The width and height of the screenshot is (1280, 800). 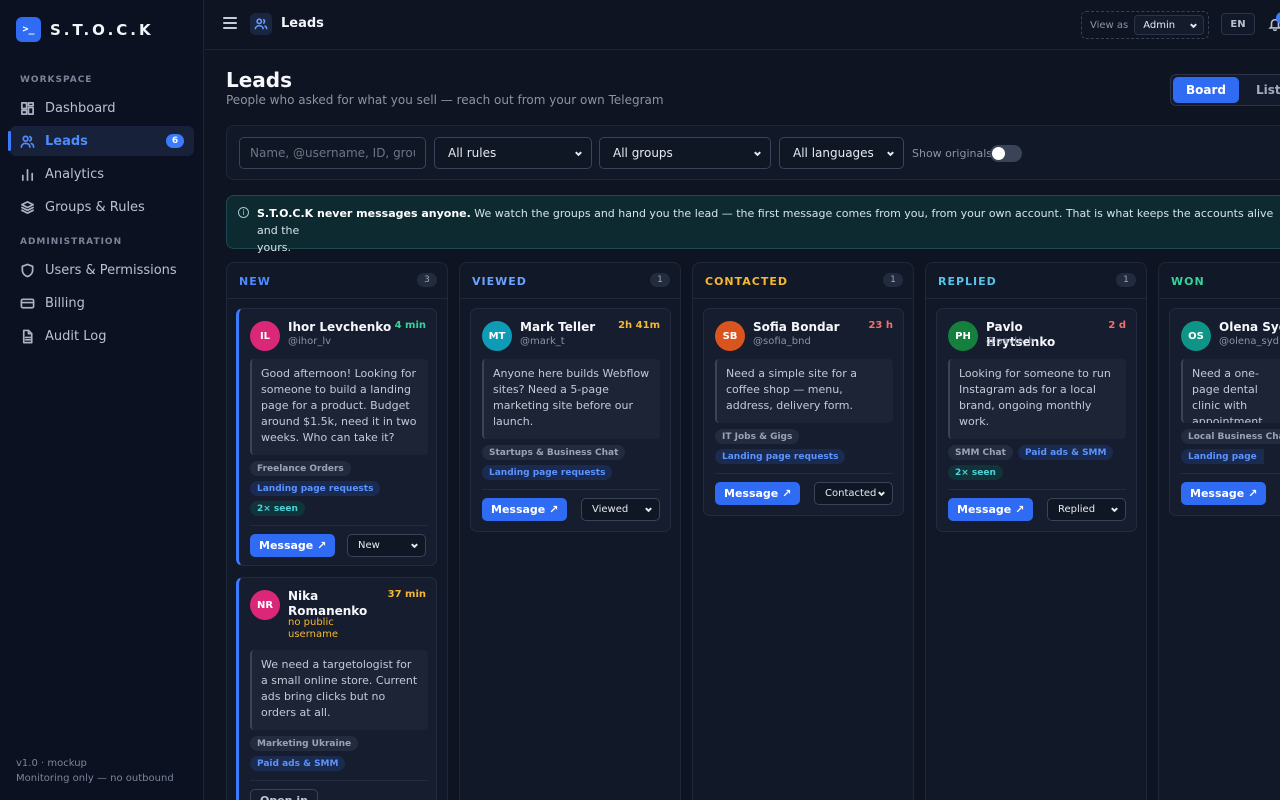 I want to click on bar-chart-icon, so click(x=27, y=174).